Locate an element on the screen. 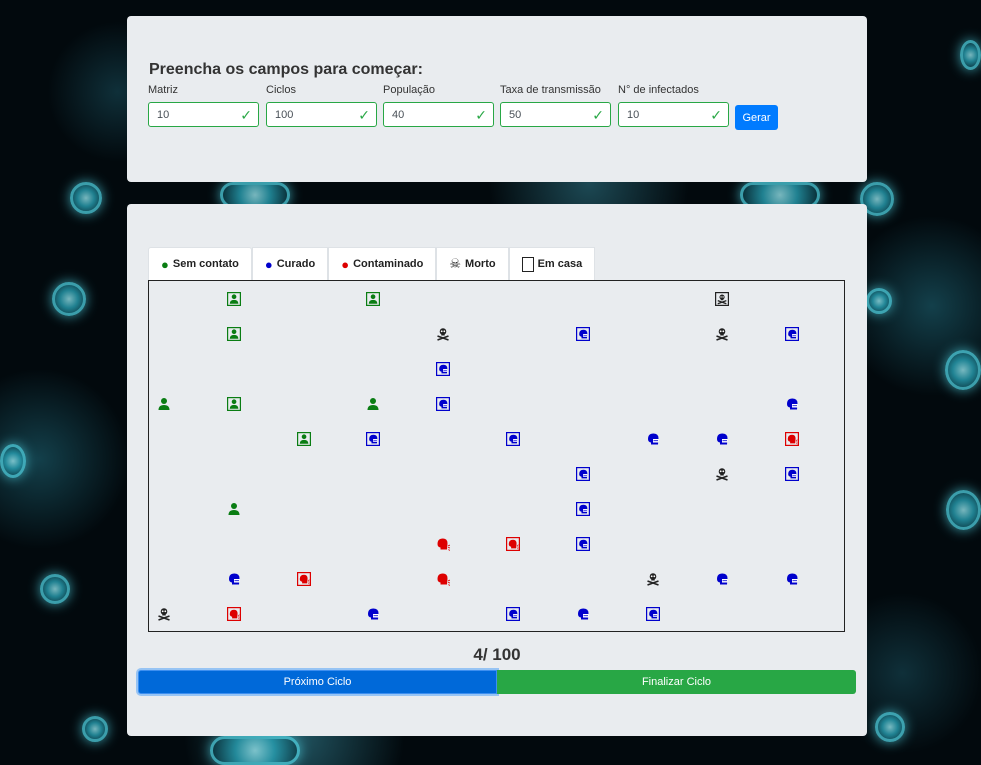 The height and width of the screenshot is (765, 981). next-cycle-button: Próximo Ciclo is located at coordinates (317, 682).